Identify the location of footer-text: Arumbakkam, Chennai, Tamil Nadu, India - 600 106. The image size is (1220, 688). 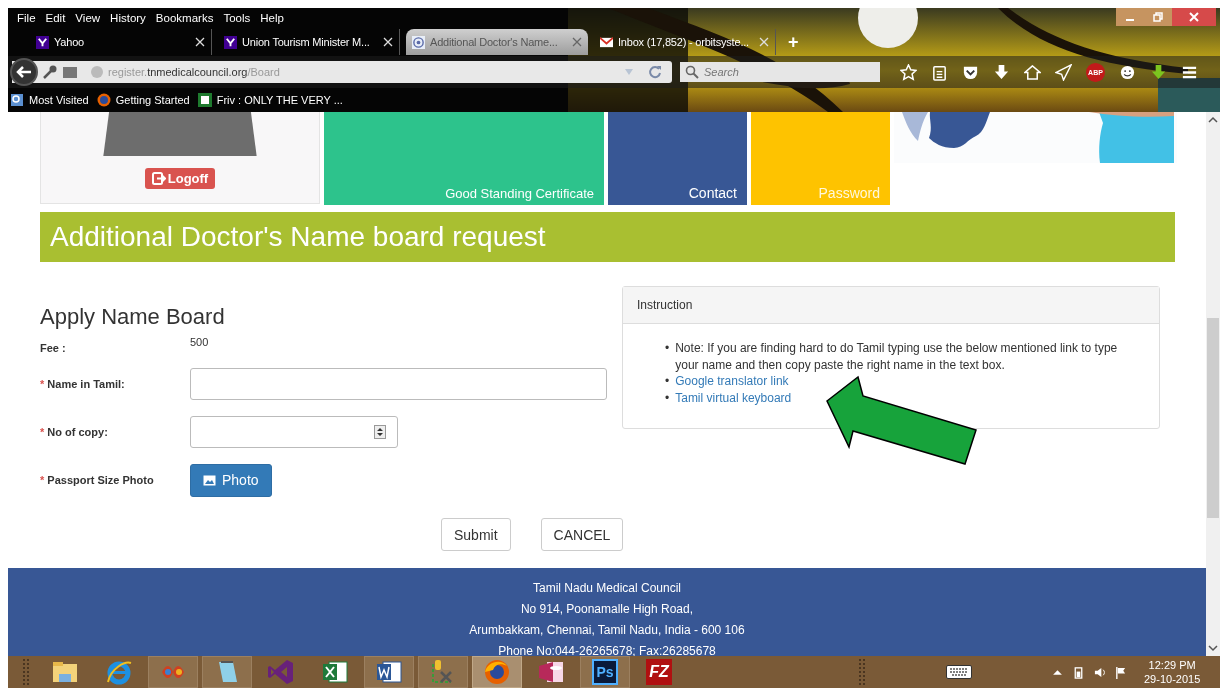
(607, 630).